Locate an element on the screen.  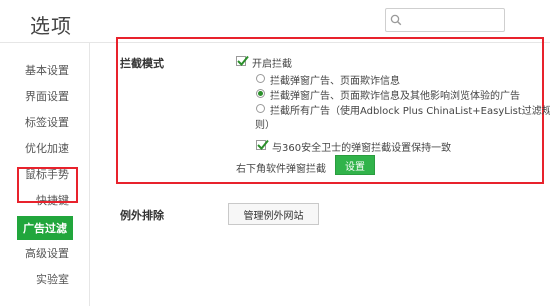
enable-block-label: 开启拦截 is located at coordinates (272, 64).